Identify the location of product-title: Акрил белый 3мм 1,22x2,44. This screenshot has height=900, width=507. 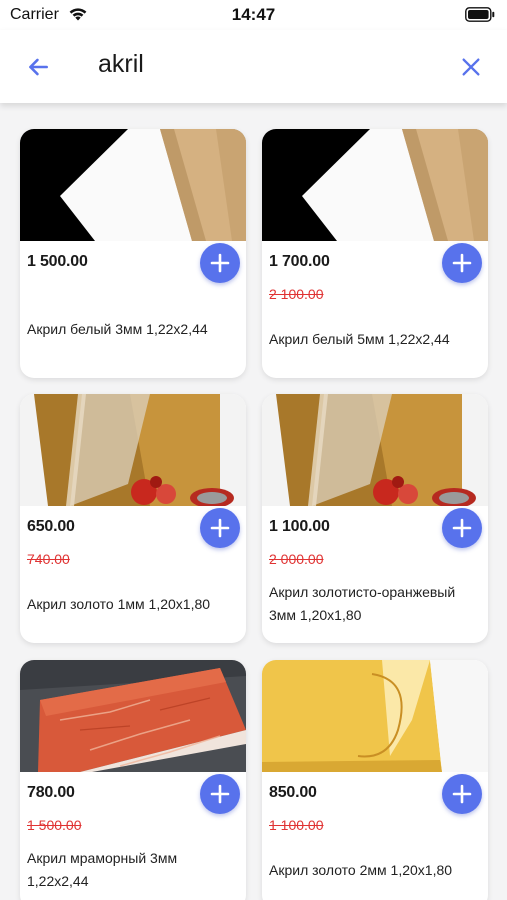
(117, 329).